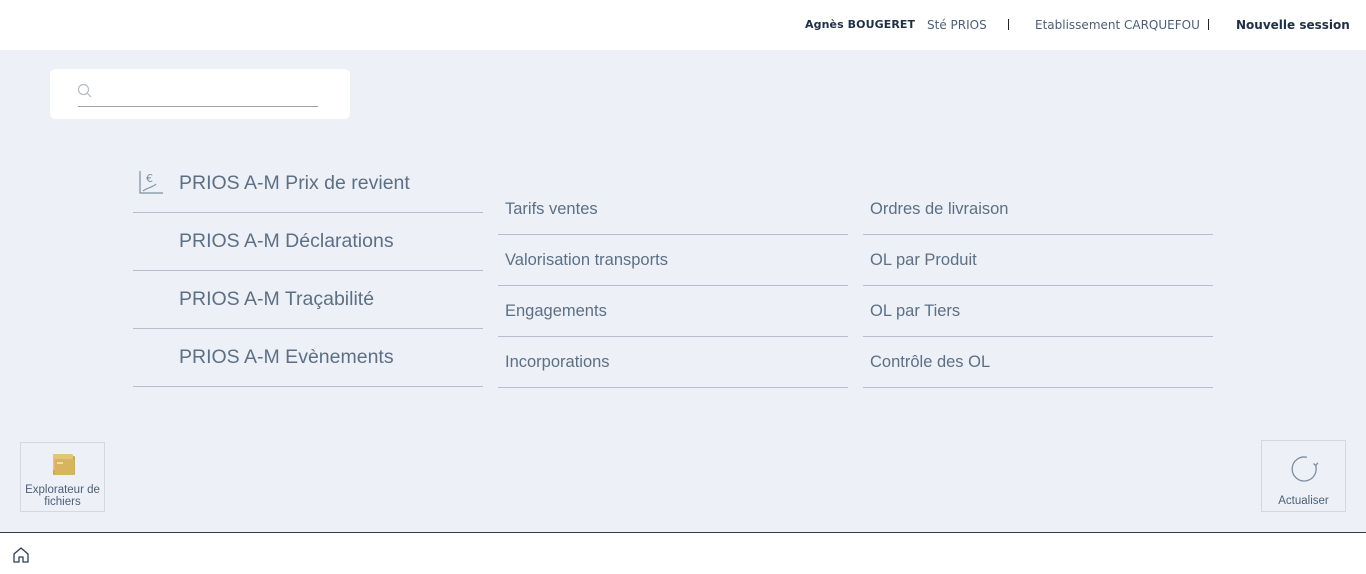 The image size is (1366, 574). I want to click on cost-price-chart-icon: €, so click(151, 182).